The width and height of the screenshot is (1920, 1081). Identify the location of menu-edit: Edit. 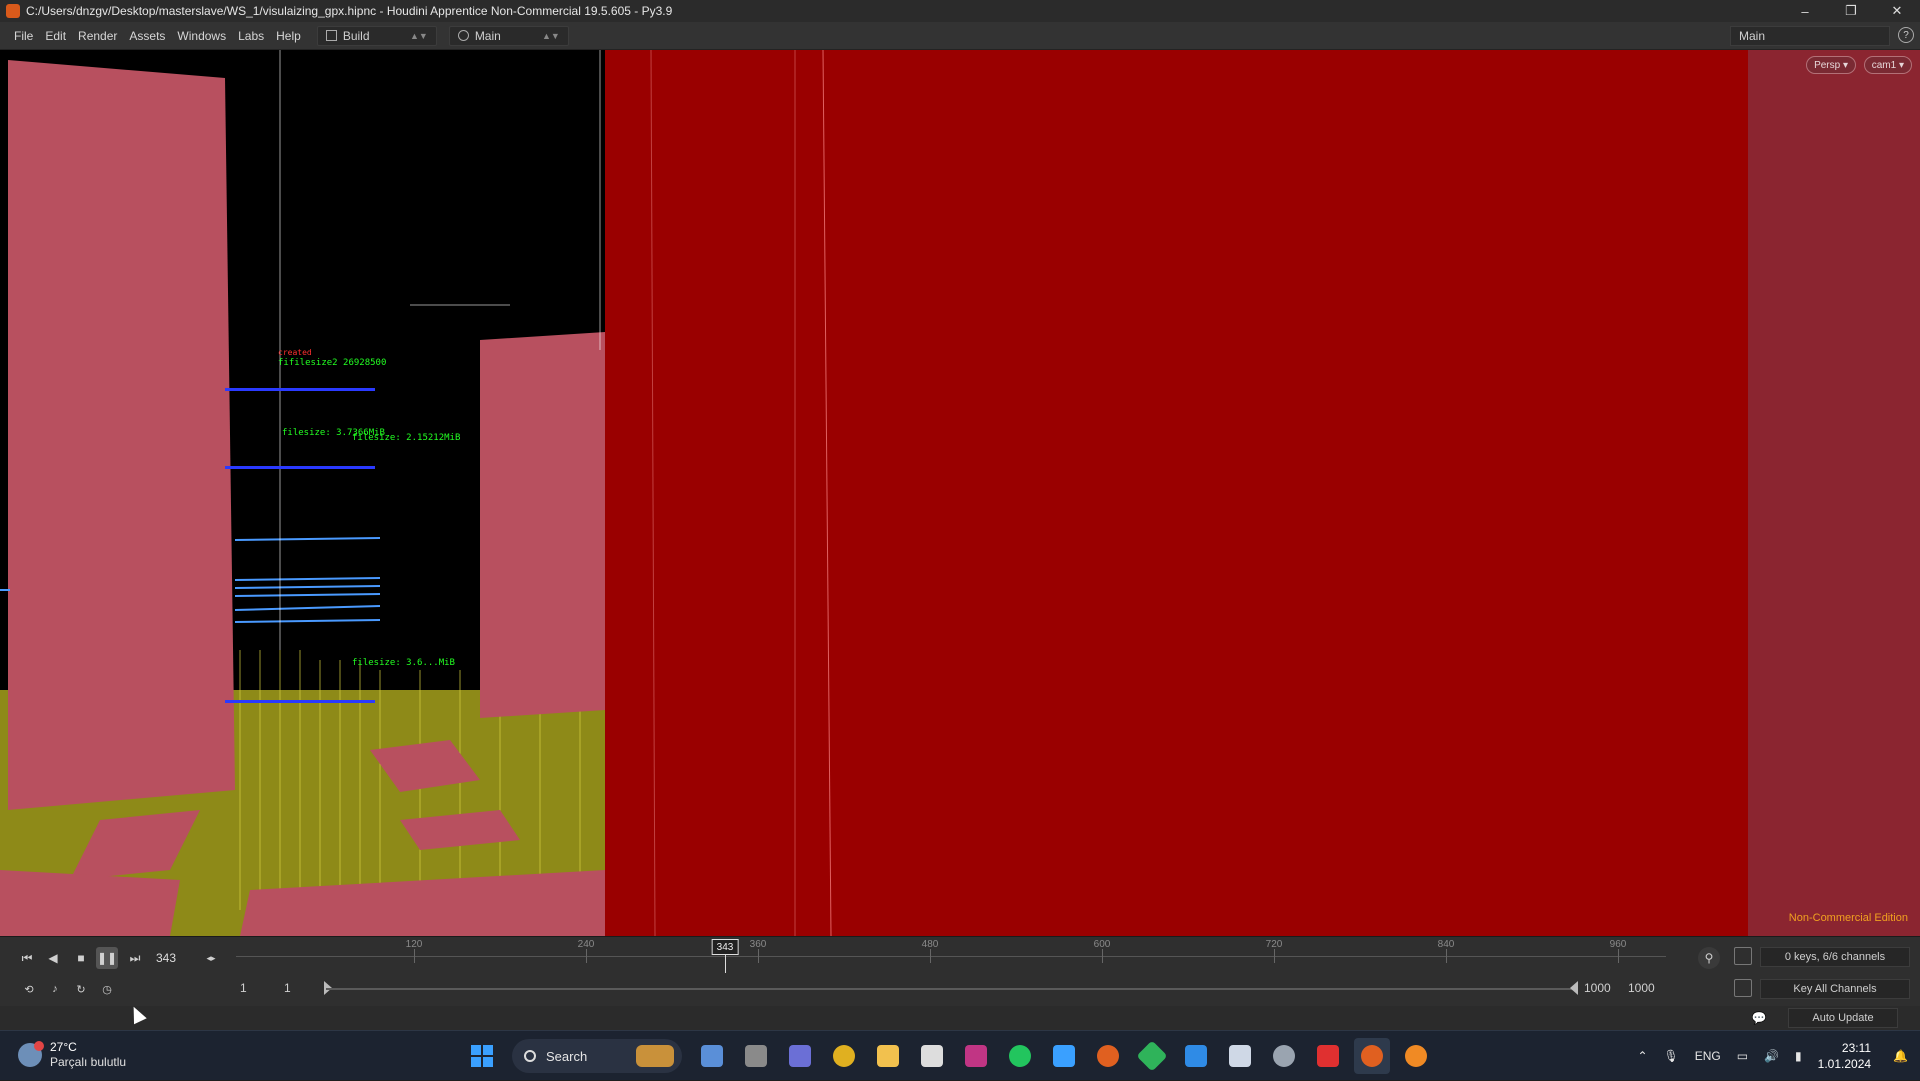
(55, 36).